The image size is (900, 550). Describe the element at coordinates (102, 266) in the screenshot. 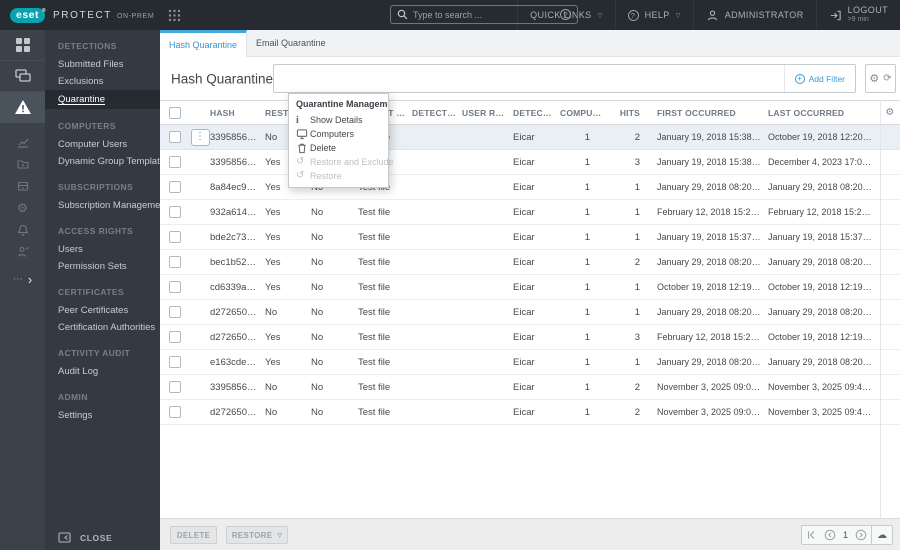

I see `sidebar-item-permission-sets: Permission Sets` at that location.